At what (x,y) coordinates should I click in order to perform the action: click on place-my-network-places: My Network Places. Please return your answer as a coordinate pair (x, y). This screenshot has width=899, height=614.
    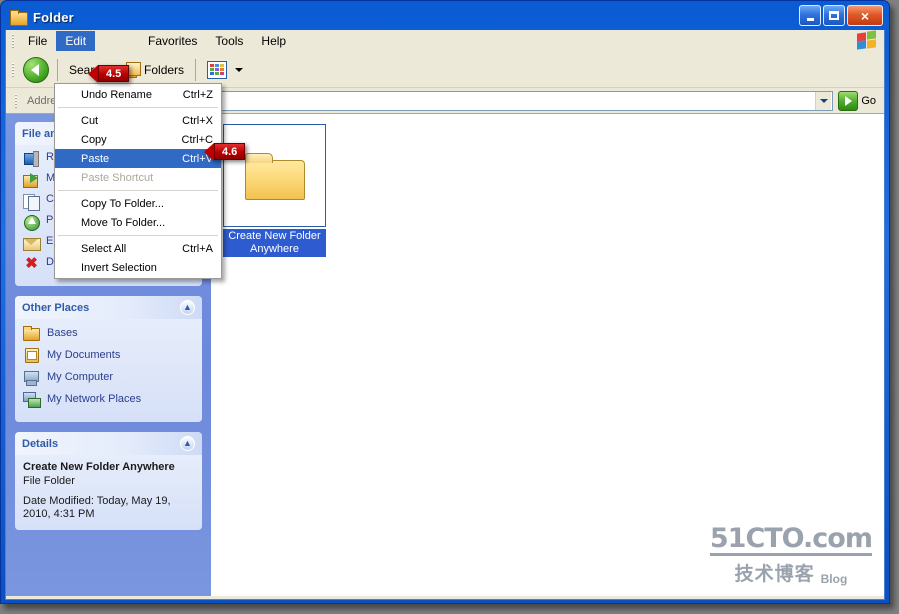
    Looking at the image, I should click on (108, 399).